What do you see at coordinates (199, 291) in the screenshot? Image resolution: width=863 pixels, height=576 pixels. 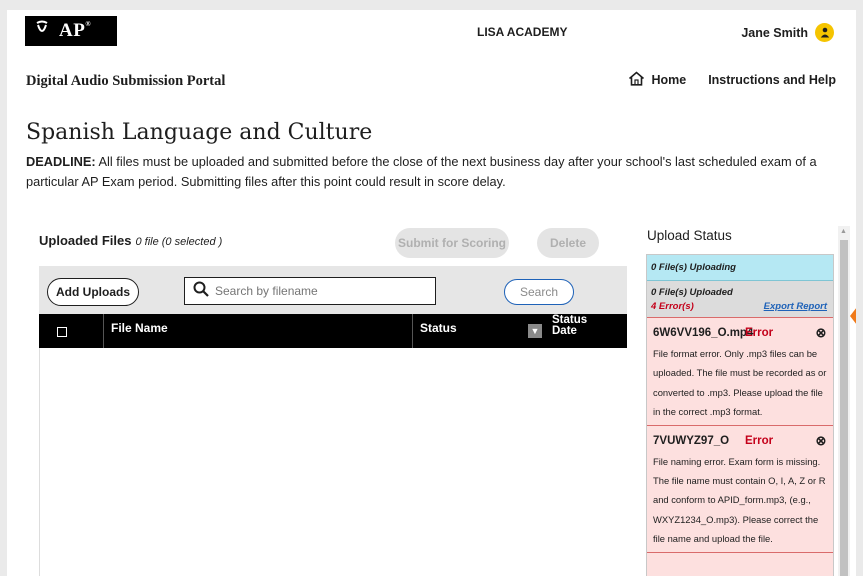 I see `search-icon` at bounding box center [199, 291].